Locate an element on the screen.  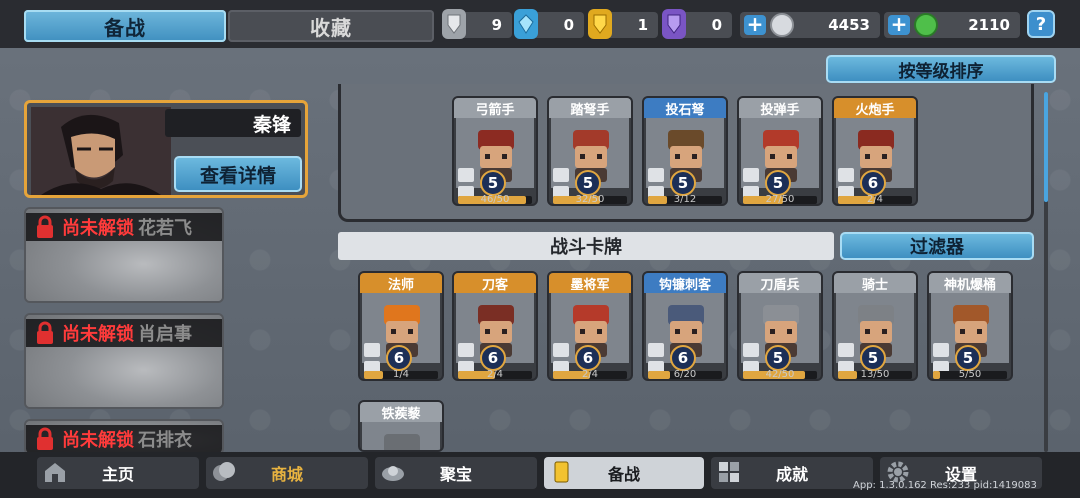
unit-card: 墨将军 6 2/4 is located at coordinates (590, 326).